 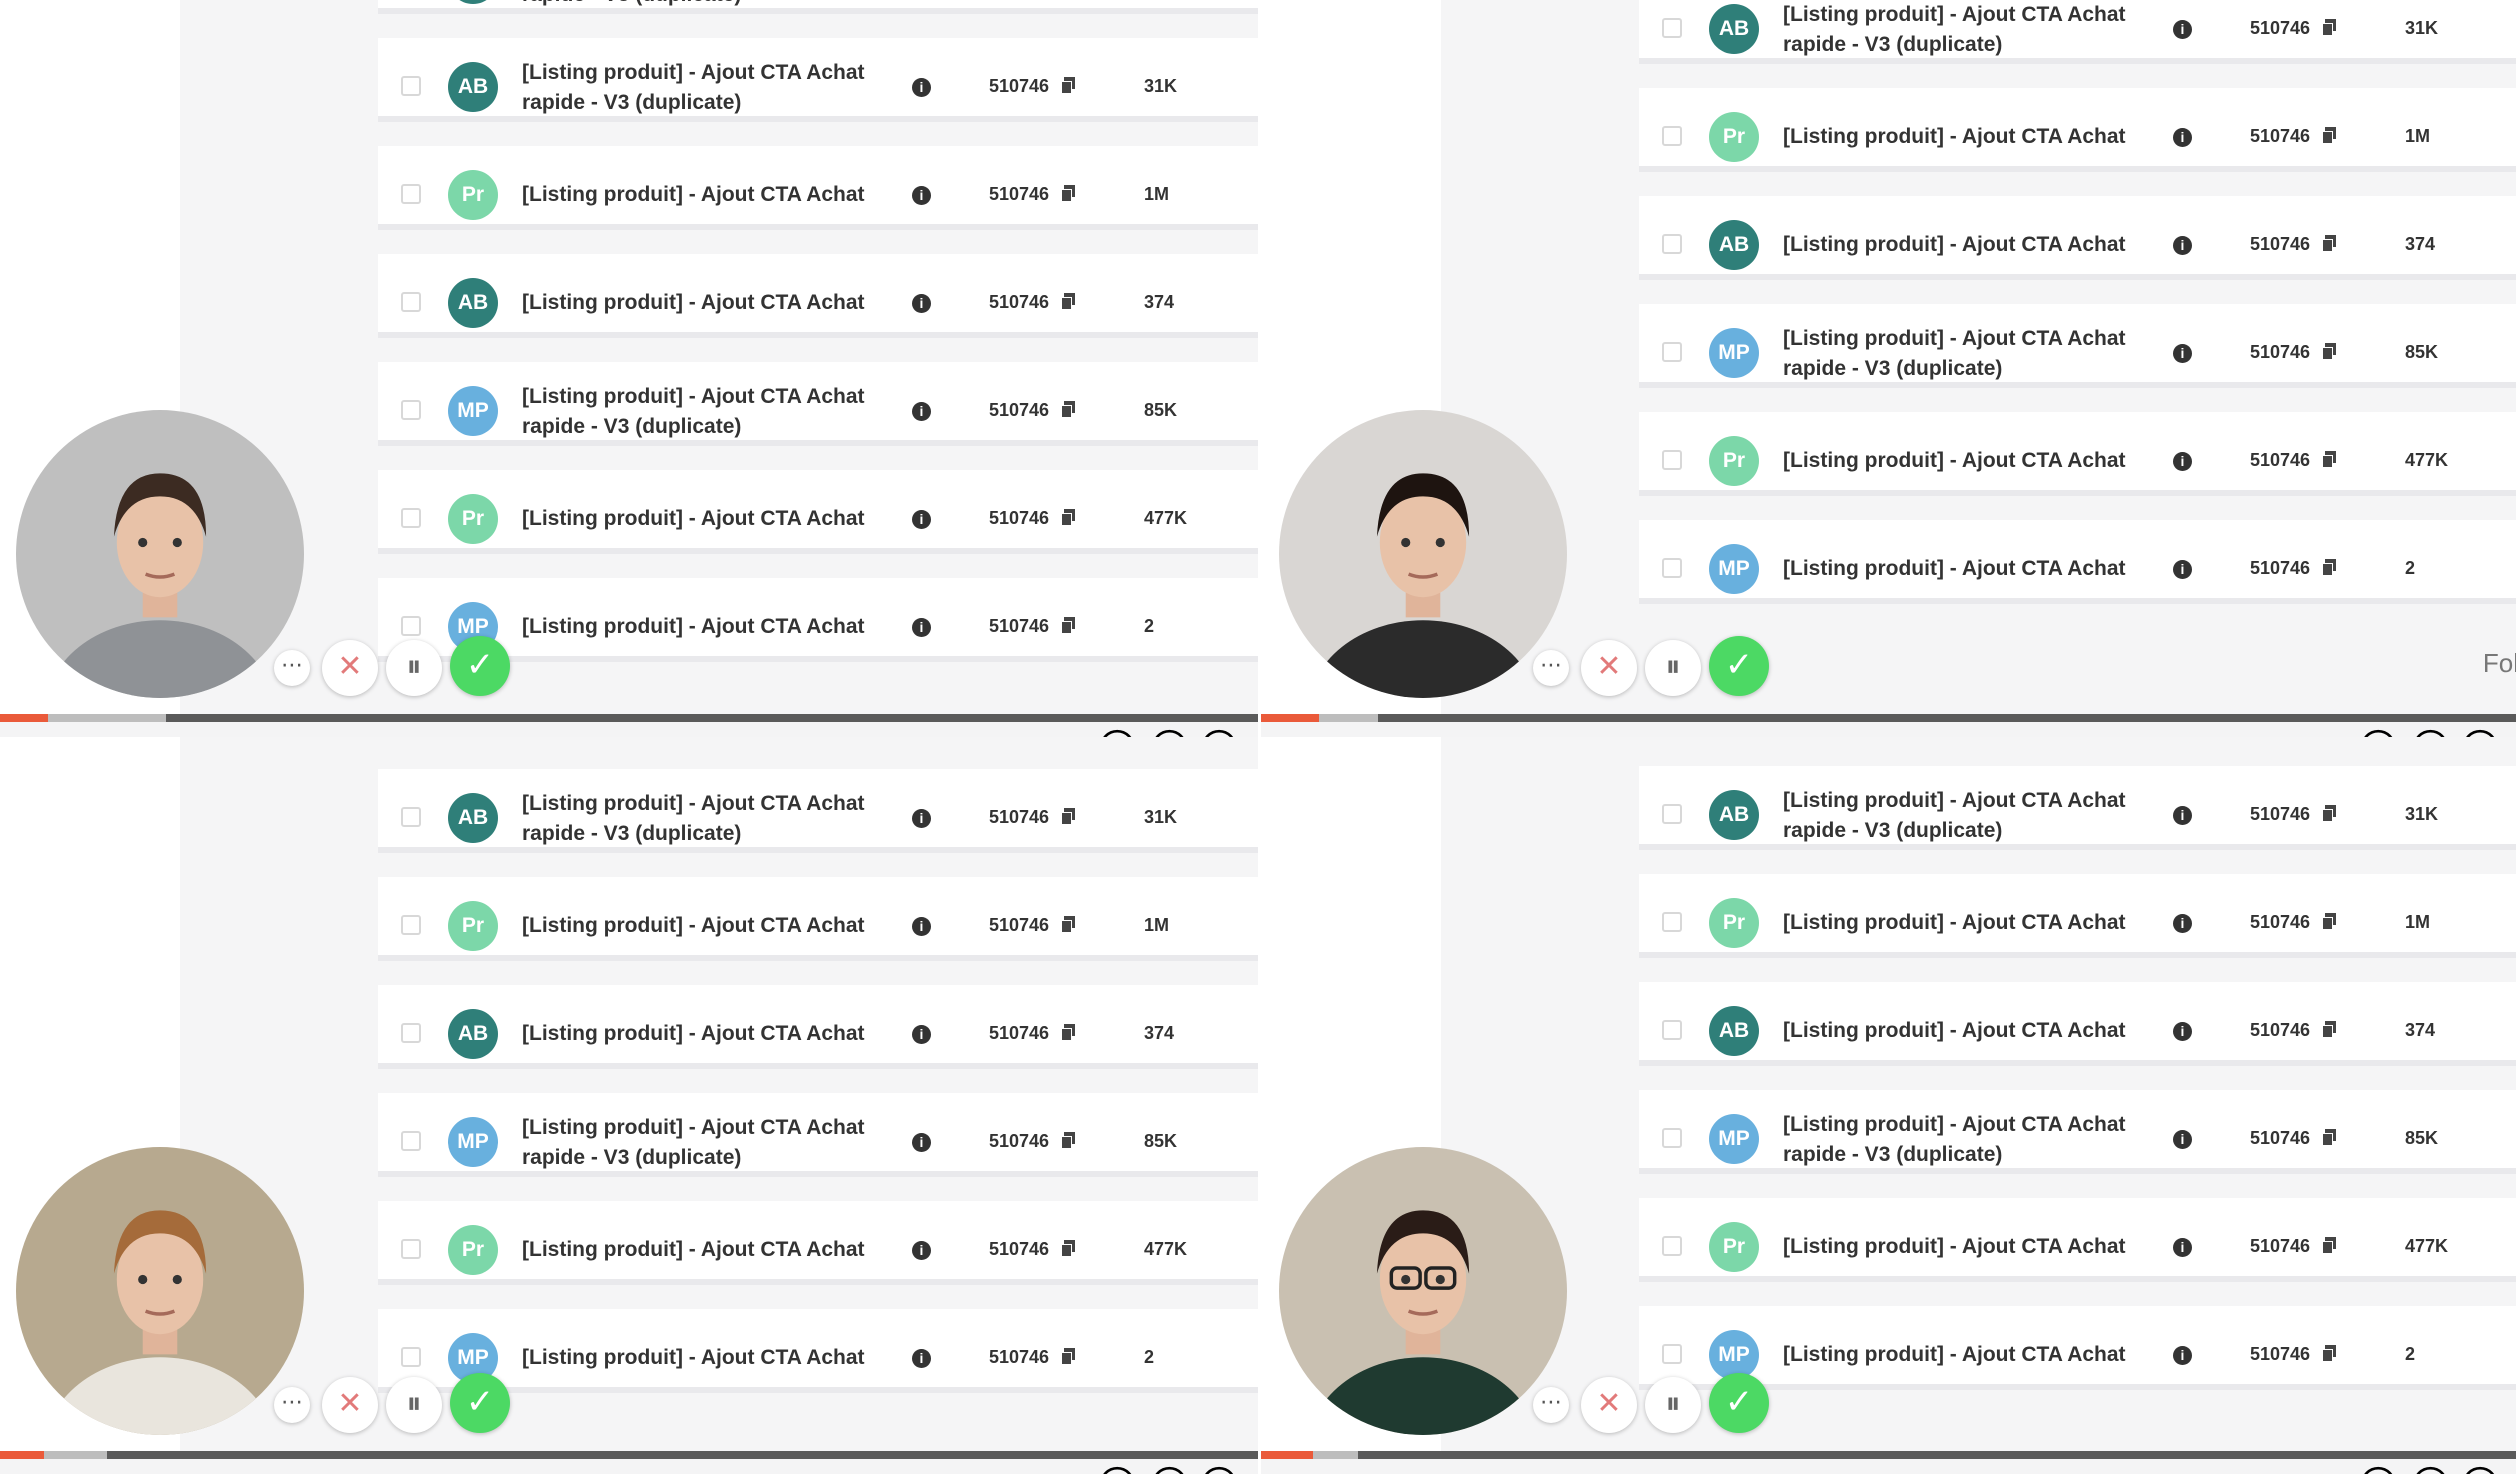 I want to click on more-options-button: ⋯, so click(x=1551, y=1405).